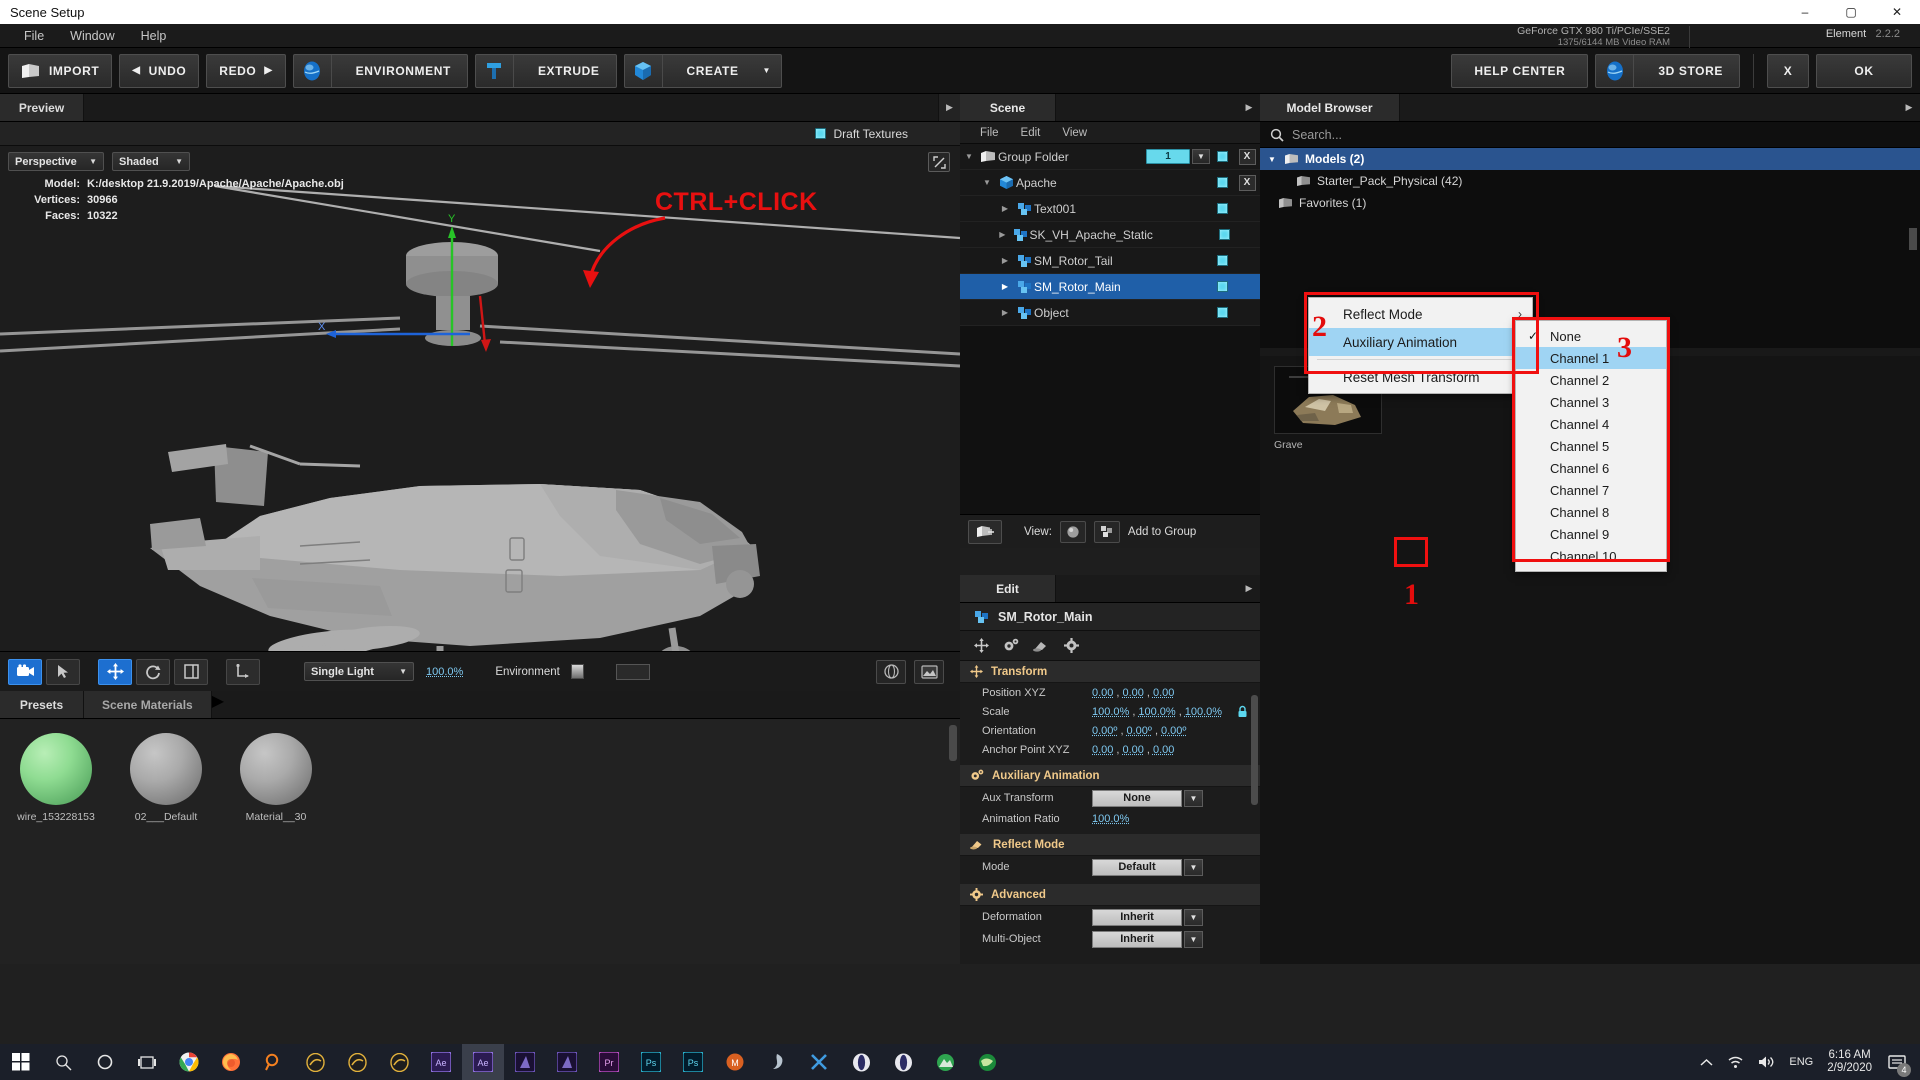 The image size is (1920, 1080). Describe the element at coordinates (1667, 70) in the screenshot. I see `store-button: 3D STORE` at that location.